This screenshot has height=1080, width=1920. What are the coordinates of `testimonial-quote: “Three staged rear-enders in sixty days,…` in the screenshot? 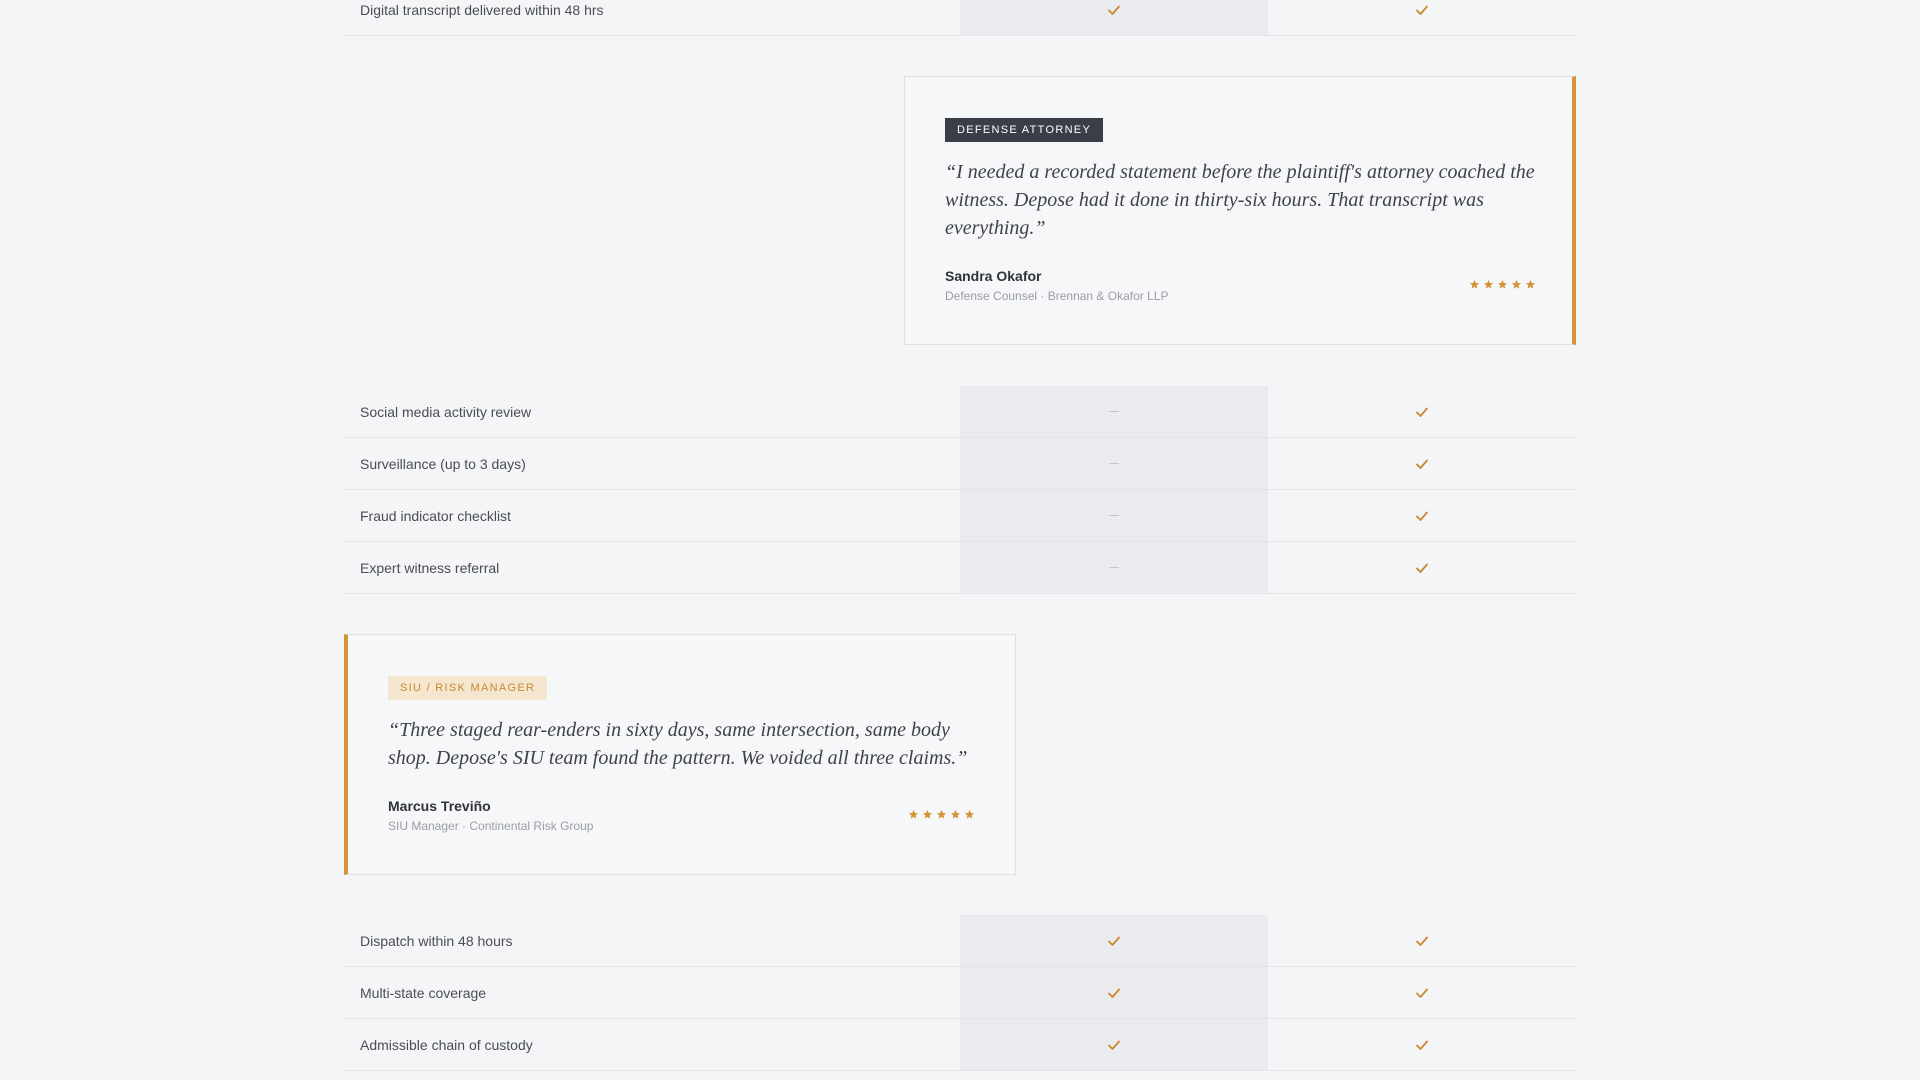 It's located at (678, 744).